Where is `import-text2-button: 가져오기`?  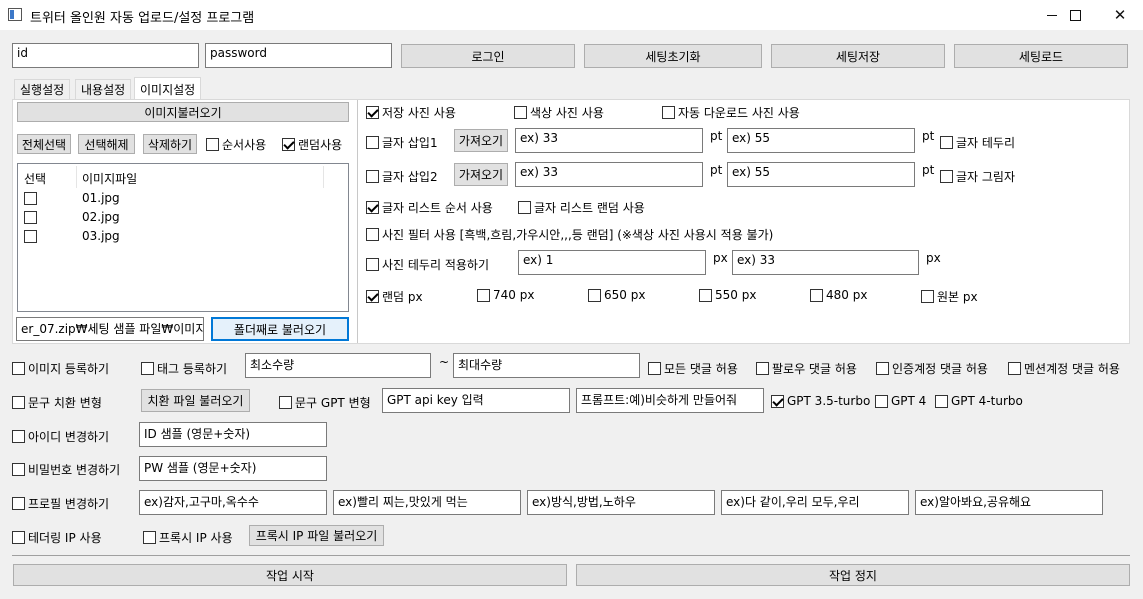
import-text2-button: 가져오기 is located at coordinates (481, 174).